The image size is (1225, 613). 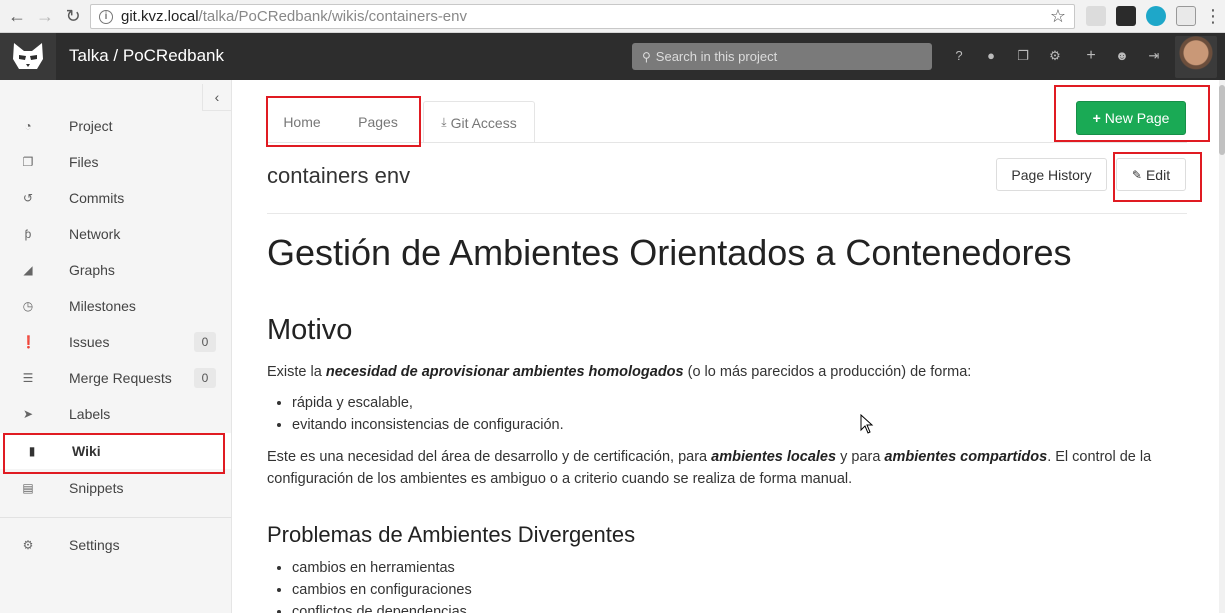 I want to click on sidebar-item-label: Files, so click(x=84, y=162).